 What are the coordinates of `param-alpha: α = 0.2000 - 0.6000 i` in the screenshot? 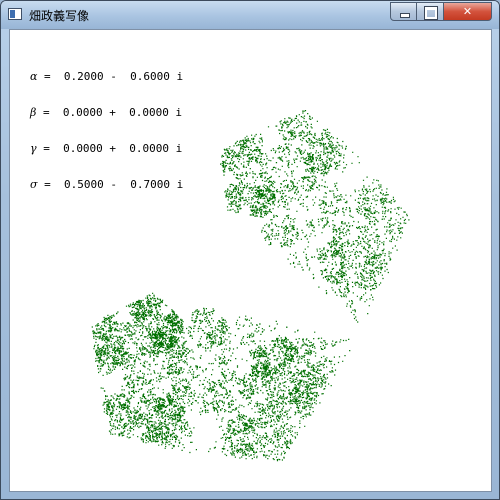 It's located at (107, 76).